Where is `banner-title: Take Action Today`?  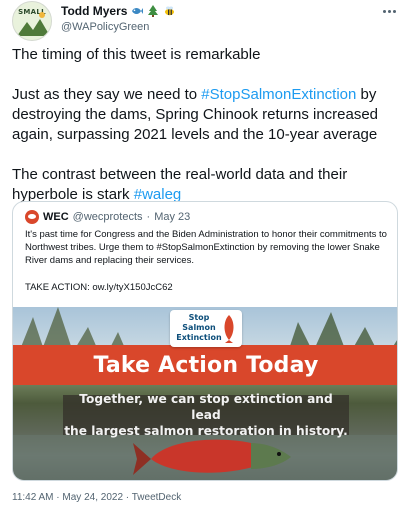
banner-title: Take Action Today is located at coordinates (206, 365).